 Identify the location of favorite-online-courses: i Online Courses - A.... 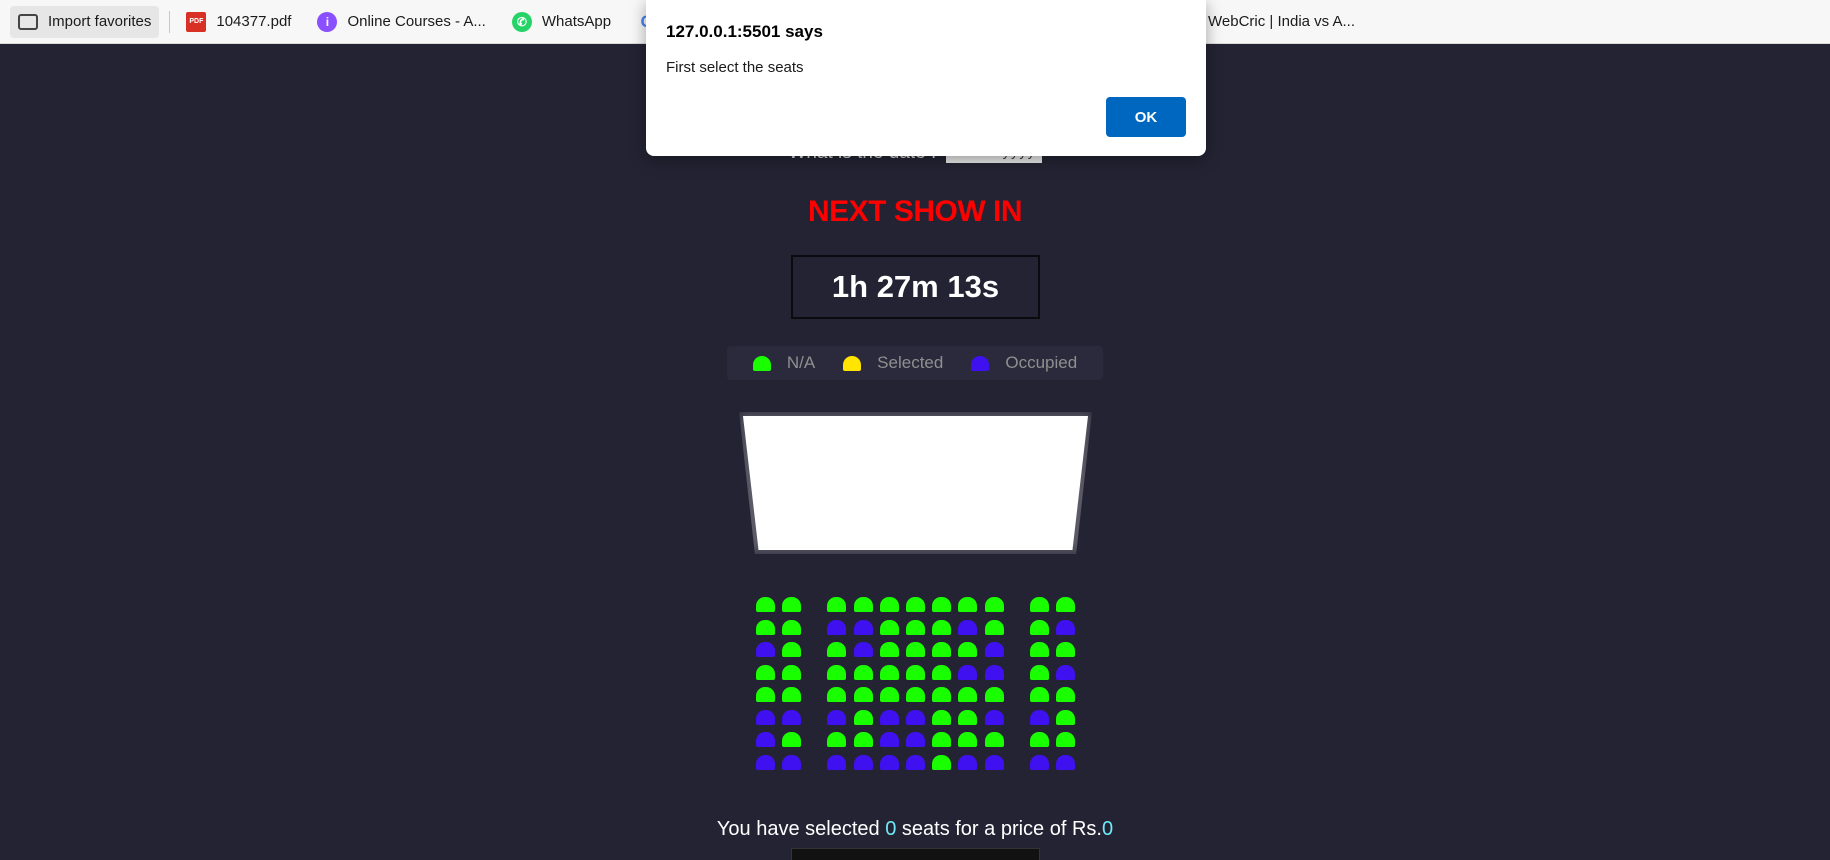
(401, 22).